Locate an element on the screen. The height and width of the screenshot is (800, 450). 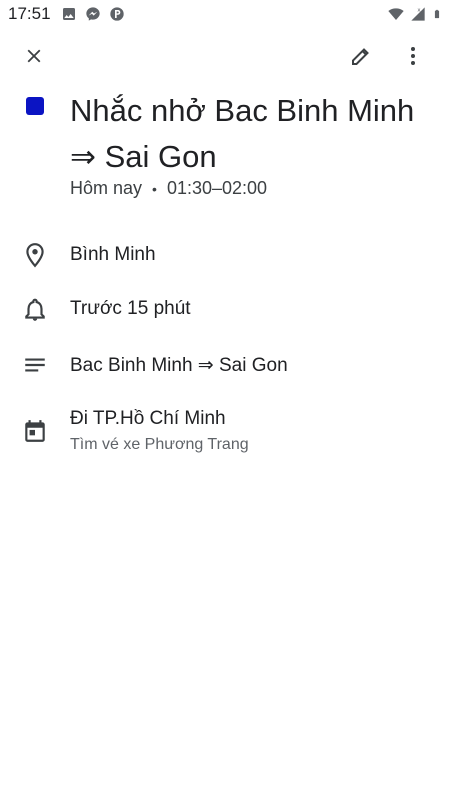
calendar-info: Đi TP.Hồ Chí Minh Tìm vé xe Phương Trang is located at coordinates (159, 431).